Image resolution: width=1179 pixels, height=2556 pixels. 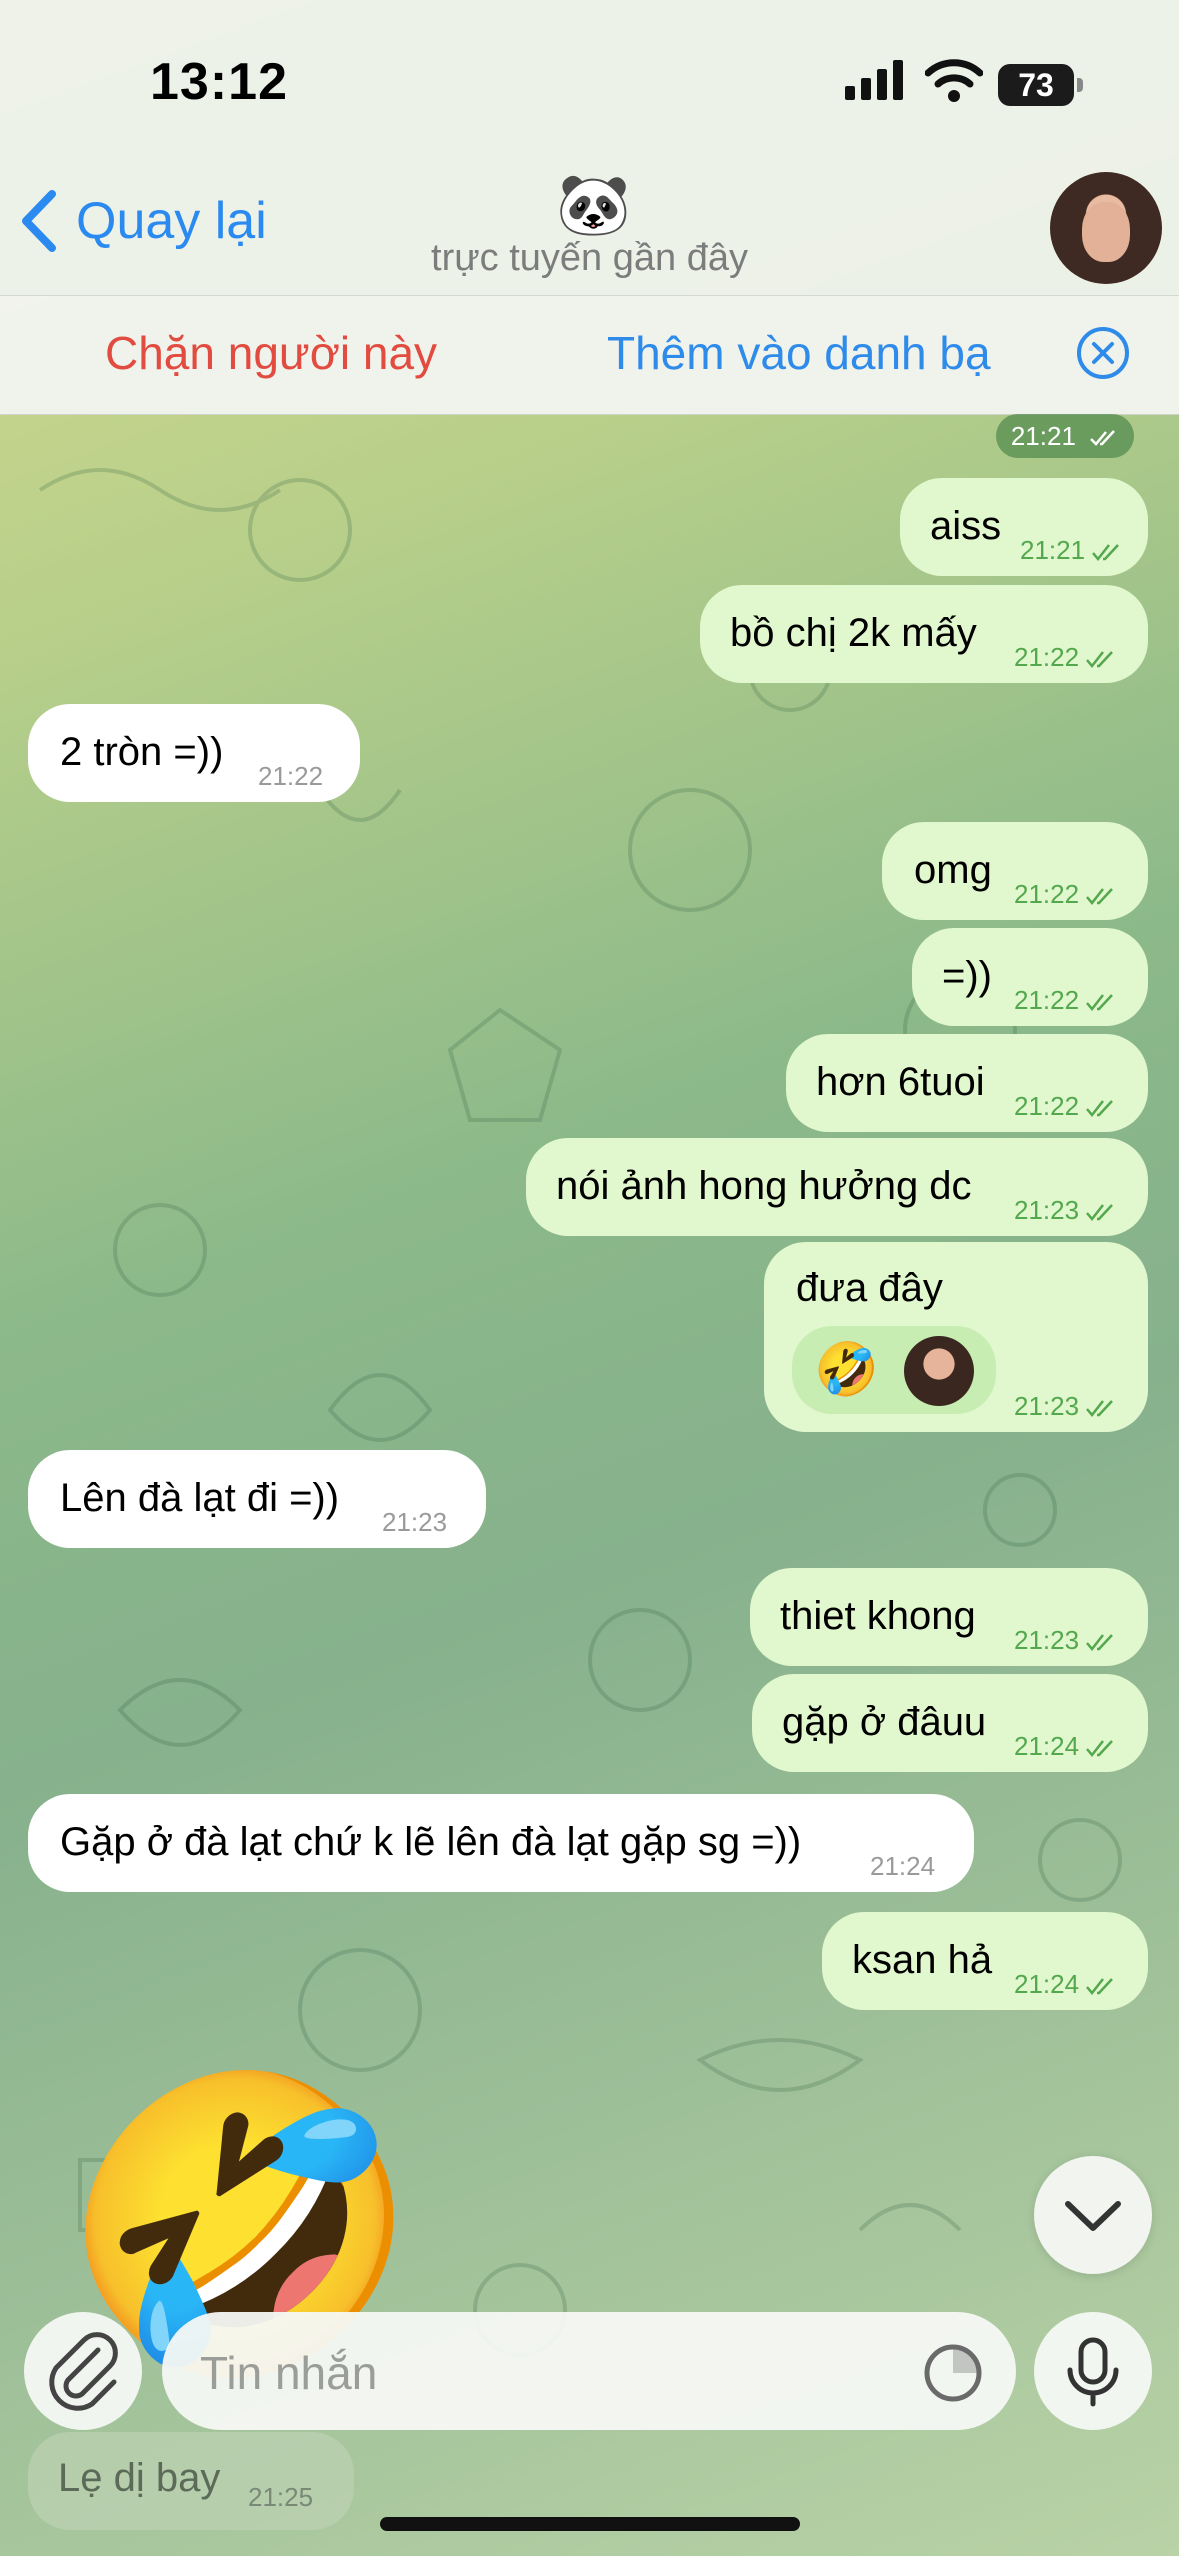 I want to click on message-text: thiet khong, so click(x=878, y=1616).